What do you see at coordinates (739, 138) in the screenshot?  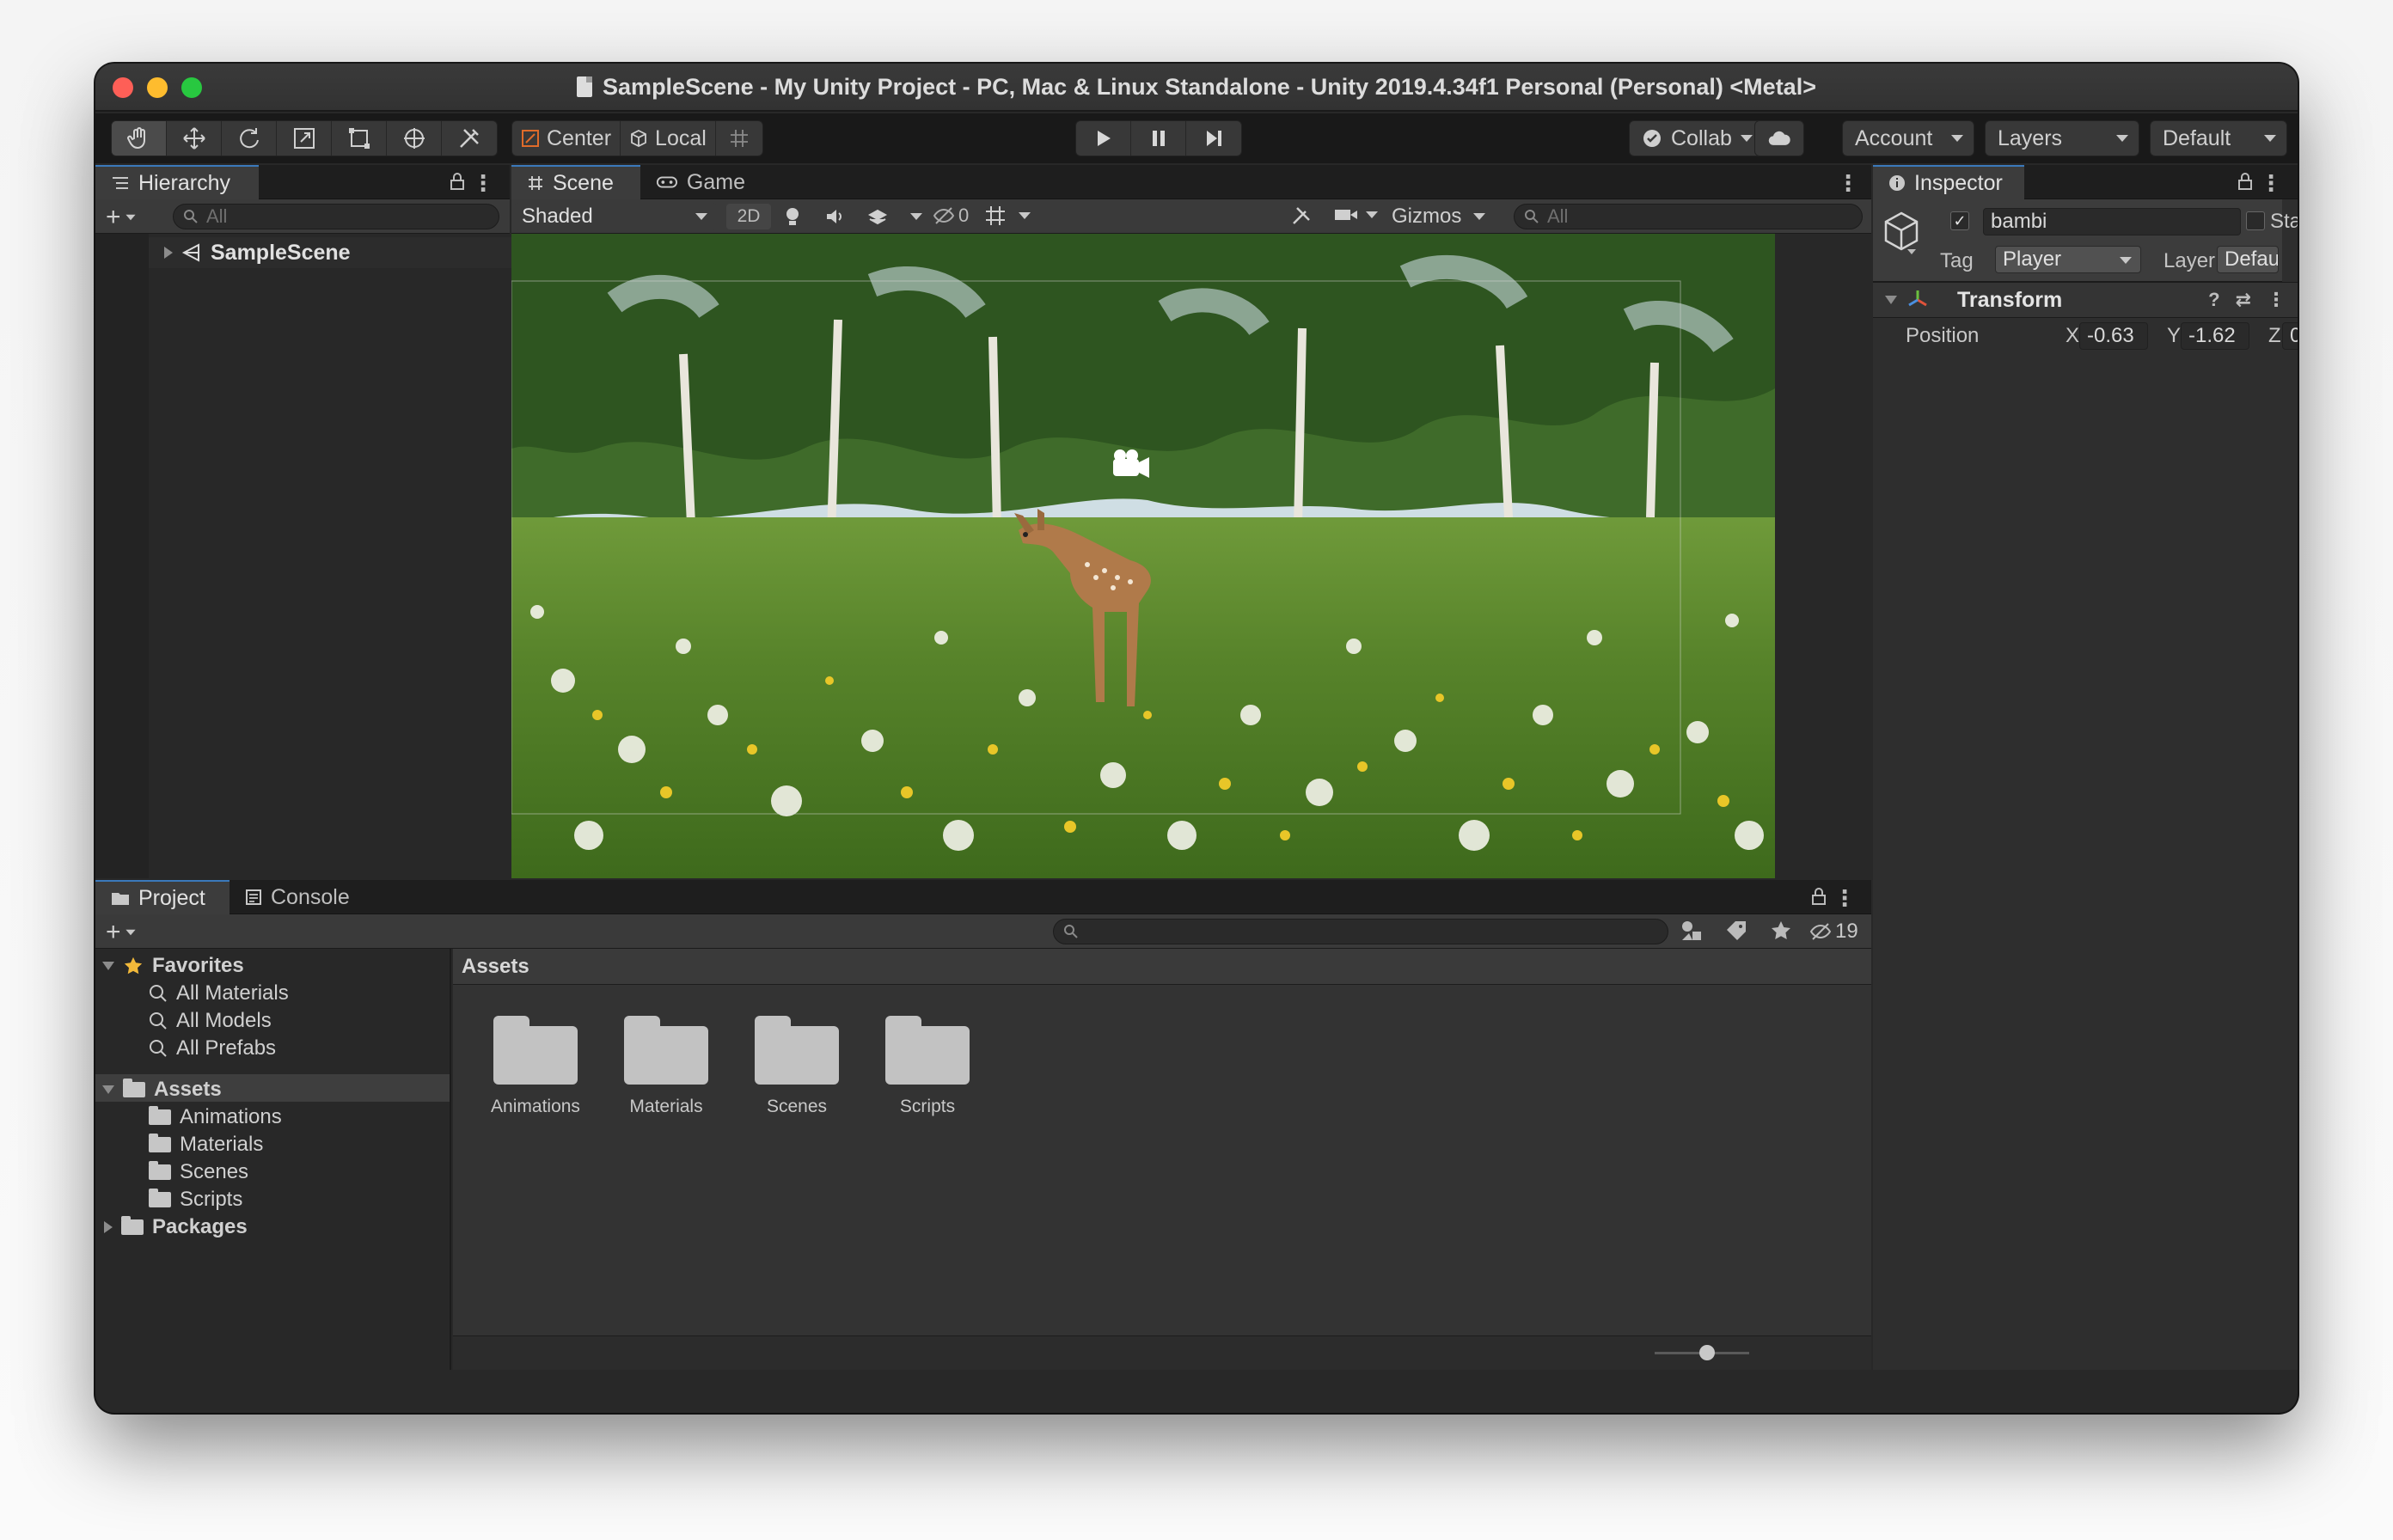 I see `grid-snap-button` at bounding box center [739, 138].